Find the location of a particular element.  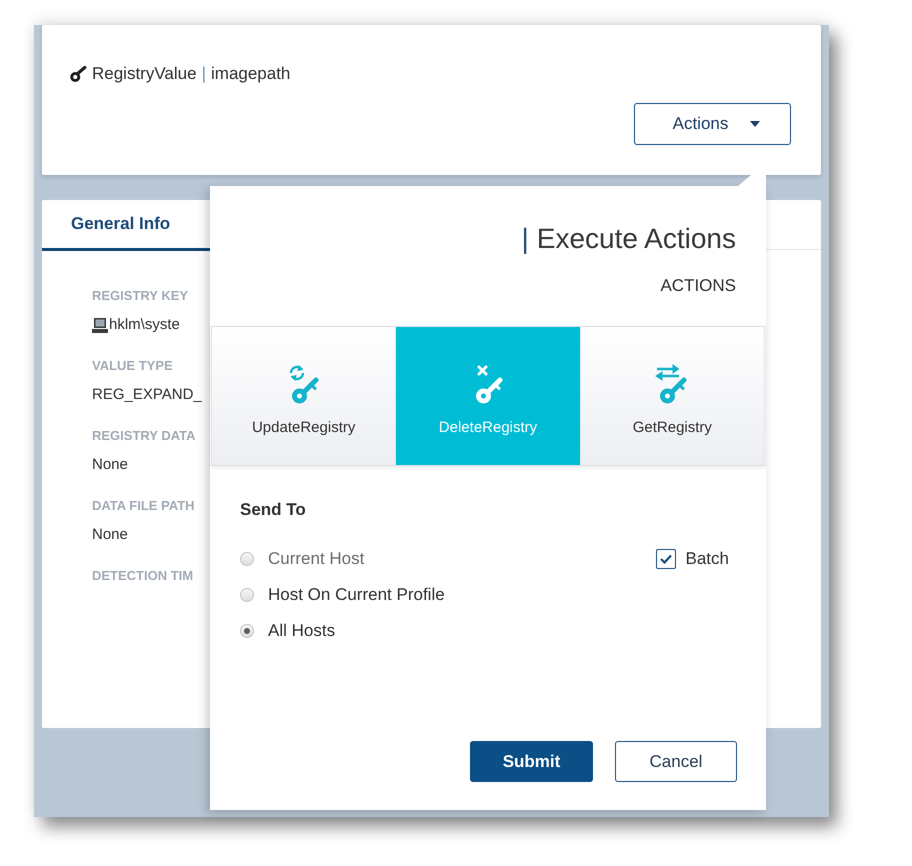

send-to-heading: Send To is located at coordinates (273, 510).